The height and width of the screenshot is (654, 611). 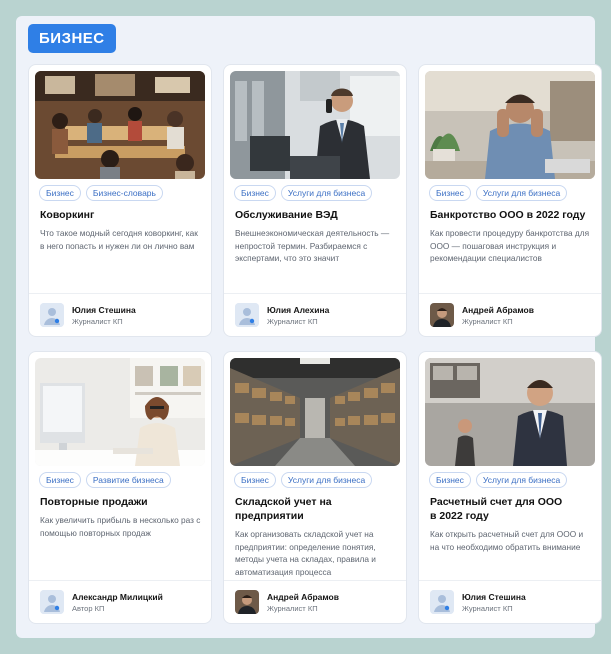 I want to click on card-title: Повторные продажи, so click(x=123, y=502).